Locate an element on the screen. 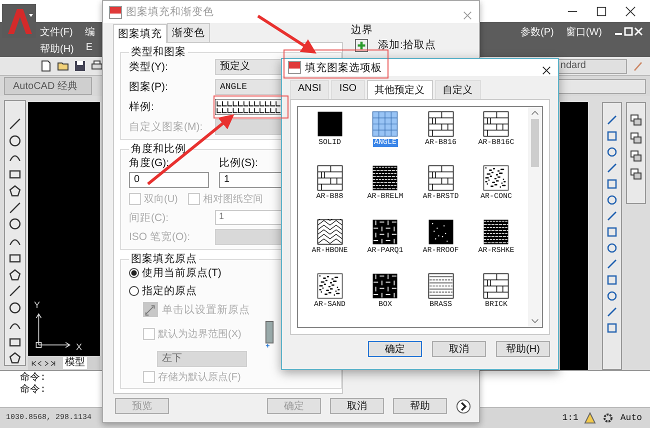 The width and height of the screenshot is (650, 428). workspace-switch-button: Auto is located at coordinates (631, 418).